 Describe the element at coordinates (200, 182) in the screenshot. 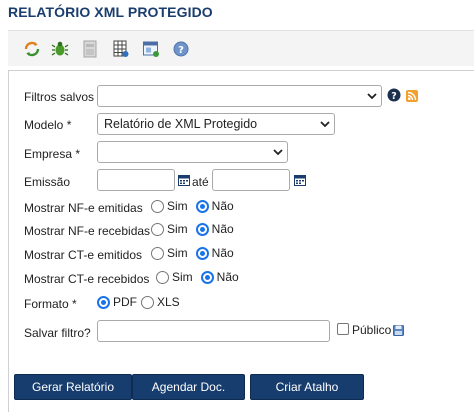

I see `emissao-ate-label: até` at that location.